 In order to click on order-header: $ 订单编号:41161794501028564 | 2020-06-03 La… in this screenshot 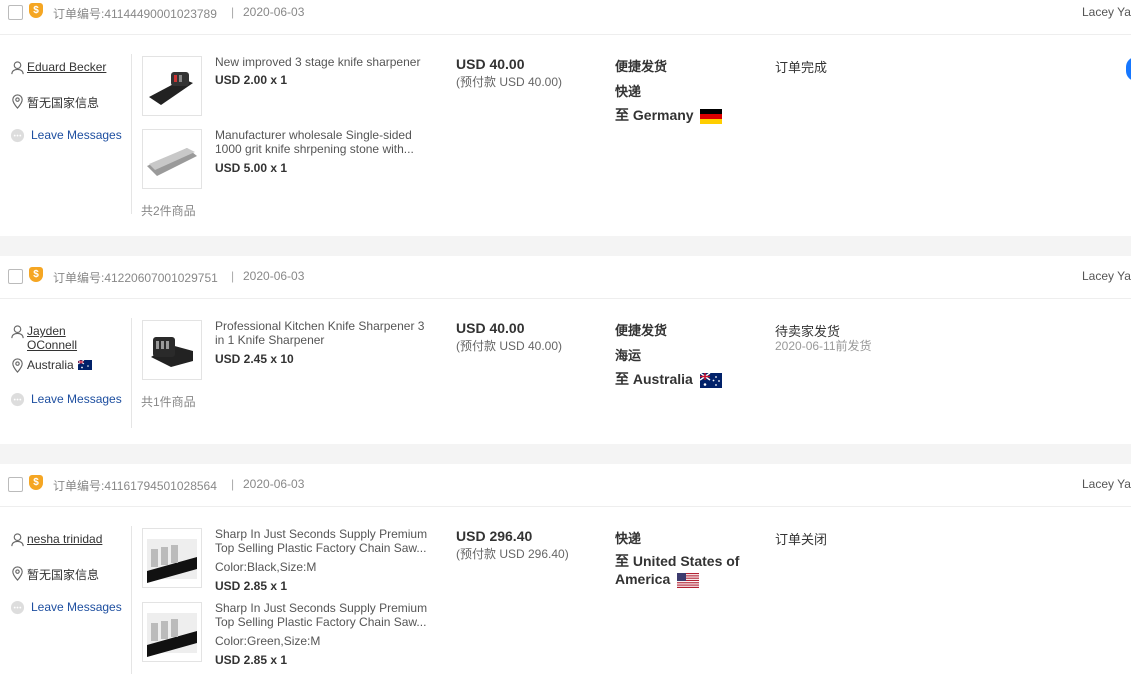, I will do `click(565, 489)`.